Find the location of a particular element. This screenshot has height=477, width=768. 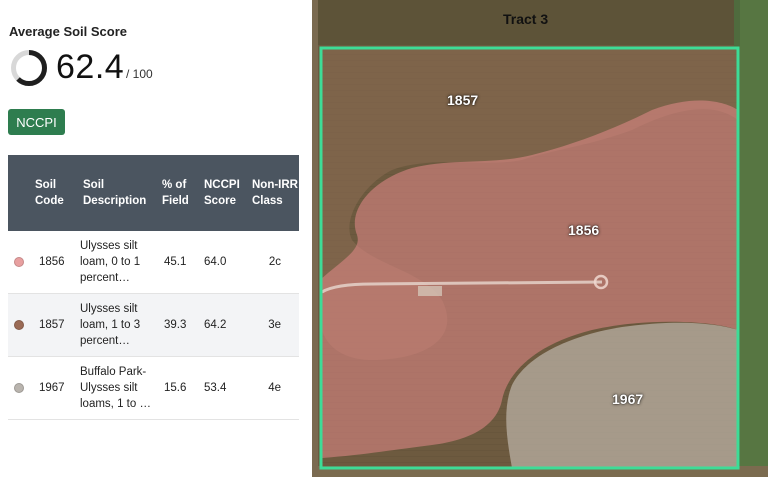

non-irr-class-header: Non-IRR Class is located at coordinates (274, 193).